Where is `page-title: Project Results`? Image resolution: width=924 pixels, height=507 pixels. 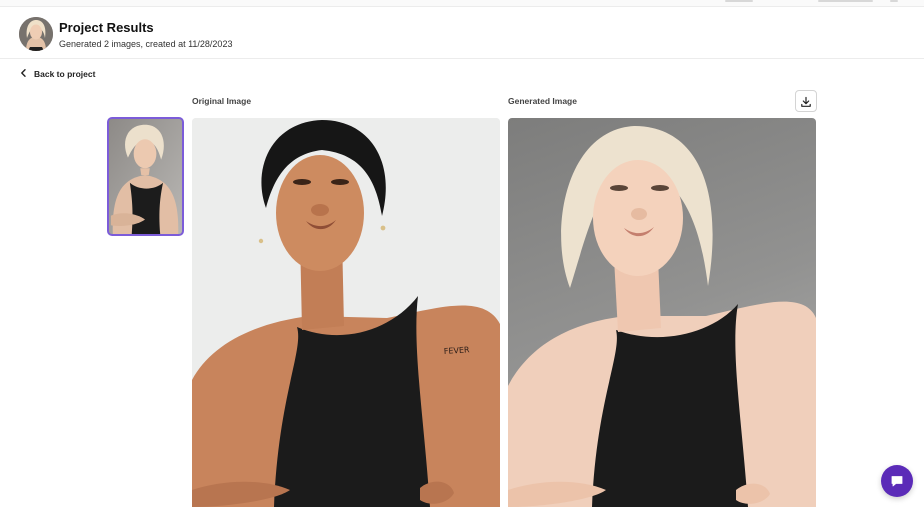
page-title: Project Results is located at coordinates (106, 27).